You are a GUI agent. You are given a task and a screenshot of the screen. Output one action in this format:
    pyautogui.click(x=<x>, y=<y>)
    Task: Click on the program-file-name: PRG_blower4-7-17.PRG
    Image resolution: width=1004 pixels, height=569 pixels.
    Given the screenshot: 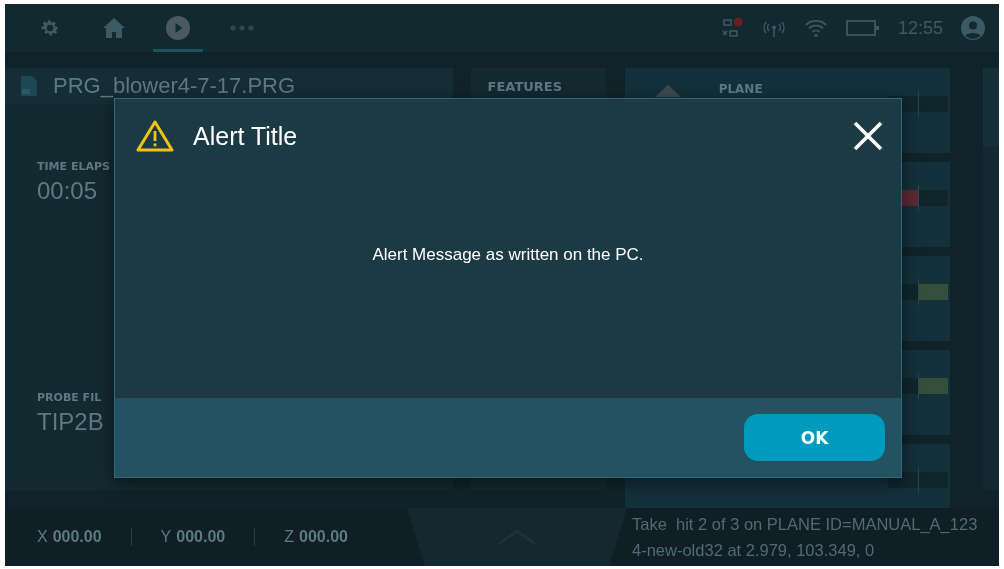 What is the action you would take?
    pyautogui.click(x=174, y=86)
    